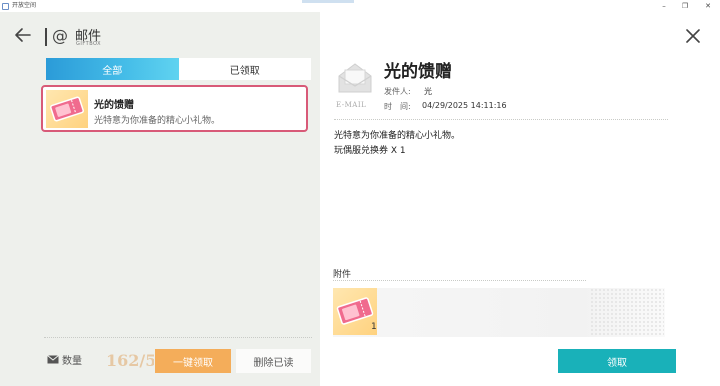  What do you see at coordinates (23, 35) in the screenshot?
I see `back-arrow-icon` at bounding box center [23, 35].